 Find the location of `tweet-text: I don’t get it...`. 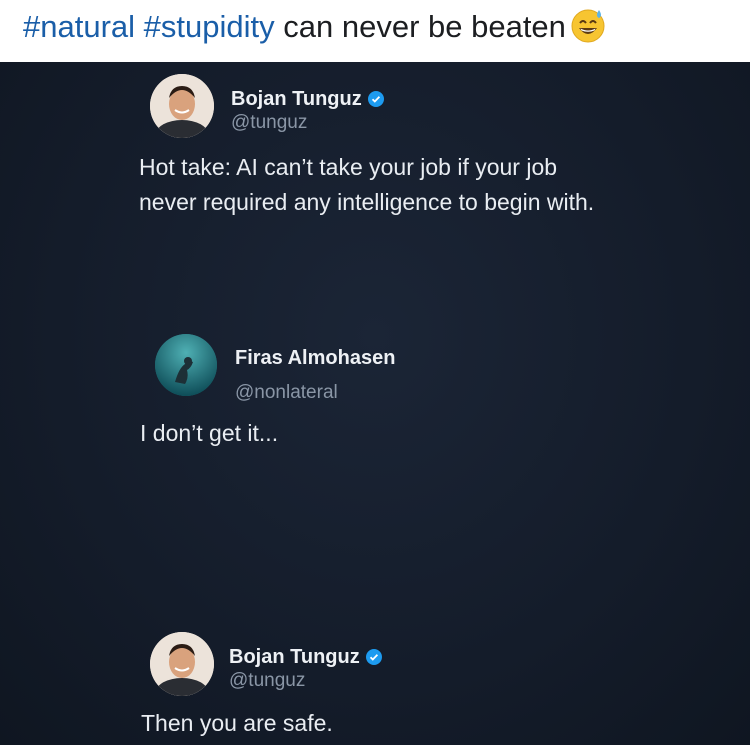

tweet-text: I don’t get it... is located at coordinates (209, 433).